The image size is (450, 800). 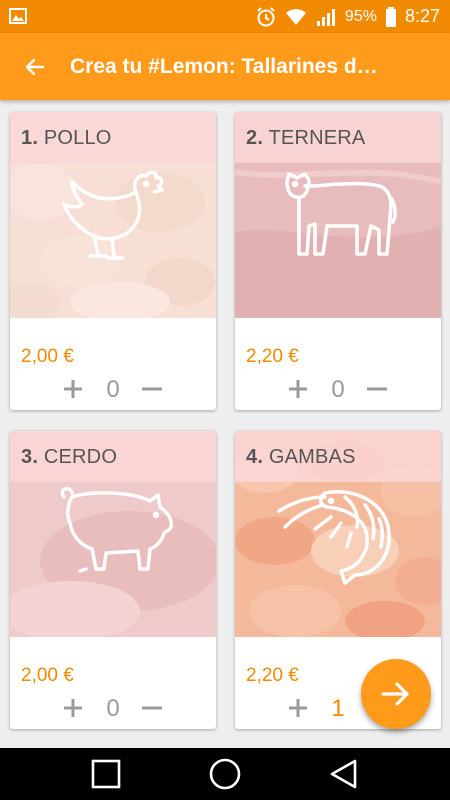 I want to click on arrow-left-icon, so click(x=35, y=66).